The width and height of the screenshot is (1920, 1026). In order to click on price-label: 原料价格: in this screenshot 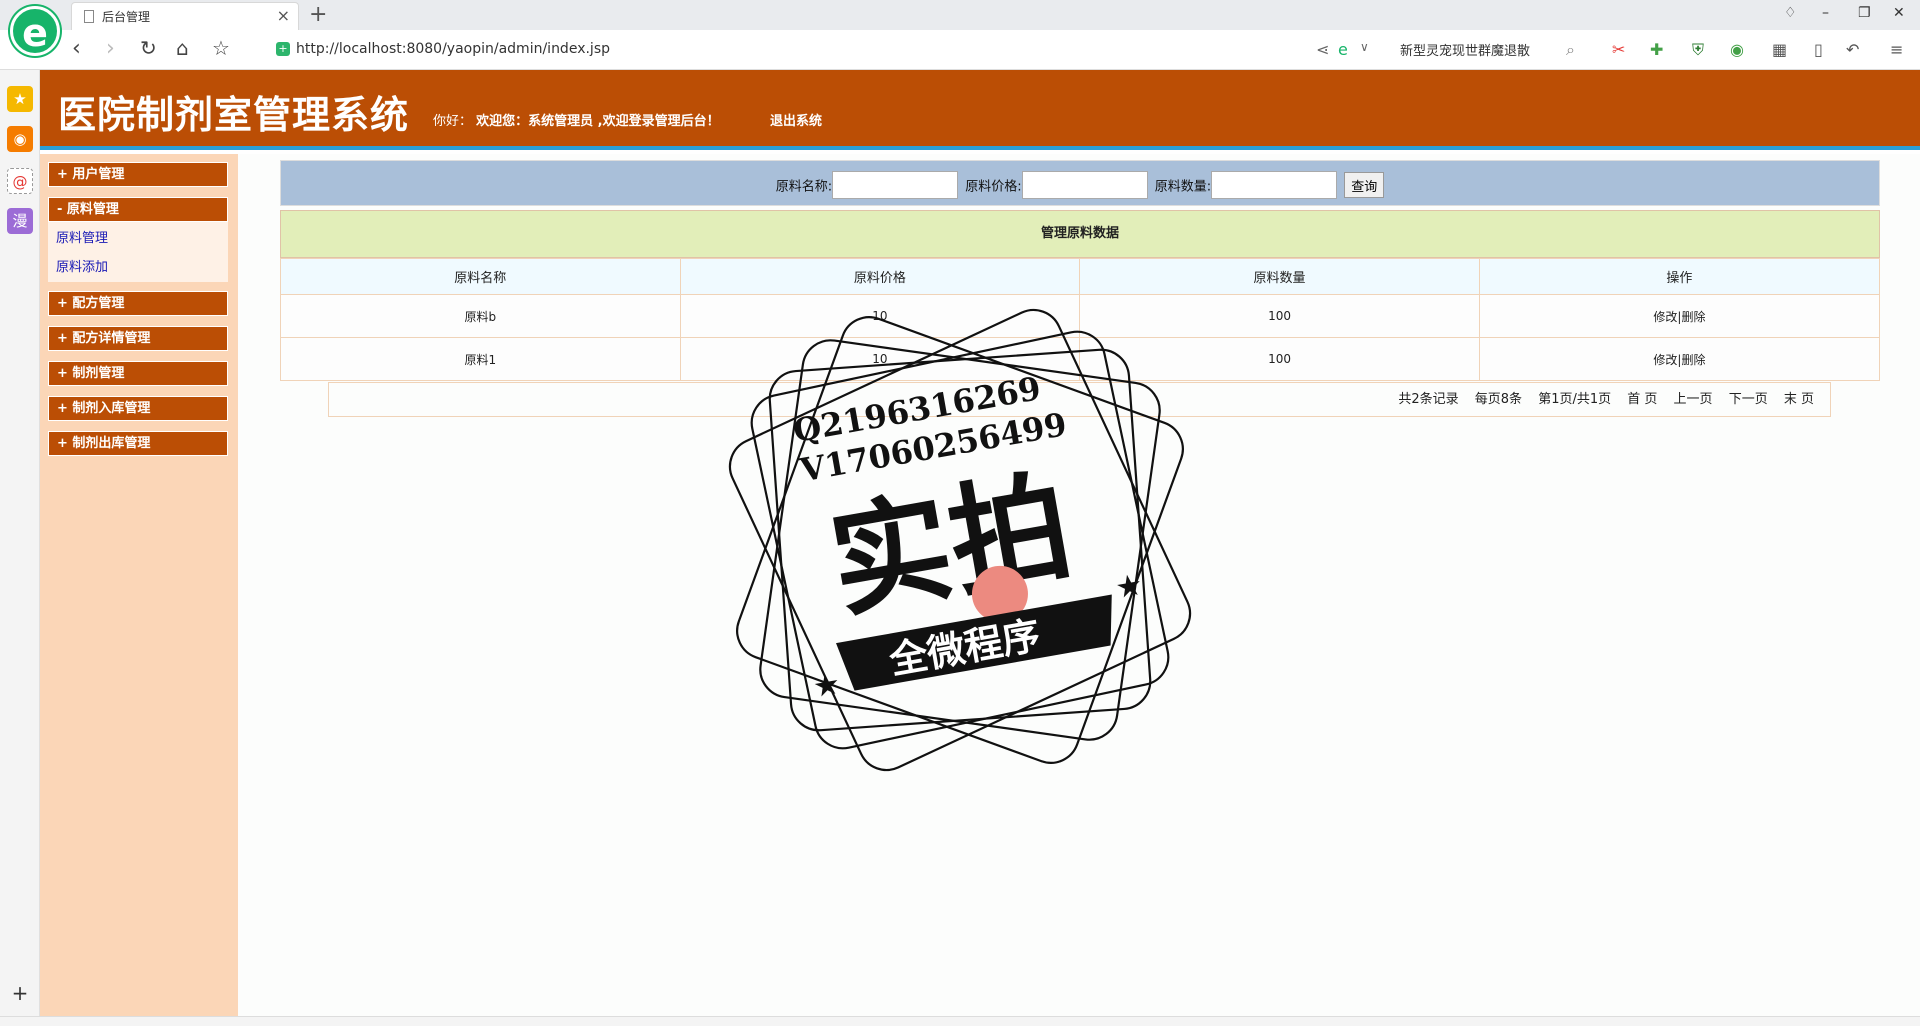, I will do `click(993, 187)`.